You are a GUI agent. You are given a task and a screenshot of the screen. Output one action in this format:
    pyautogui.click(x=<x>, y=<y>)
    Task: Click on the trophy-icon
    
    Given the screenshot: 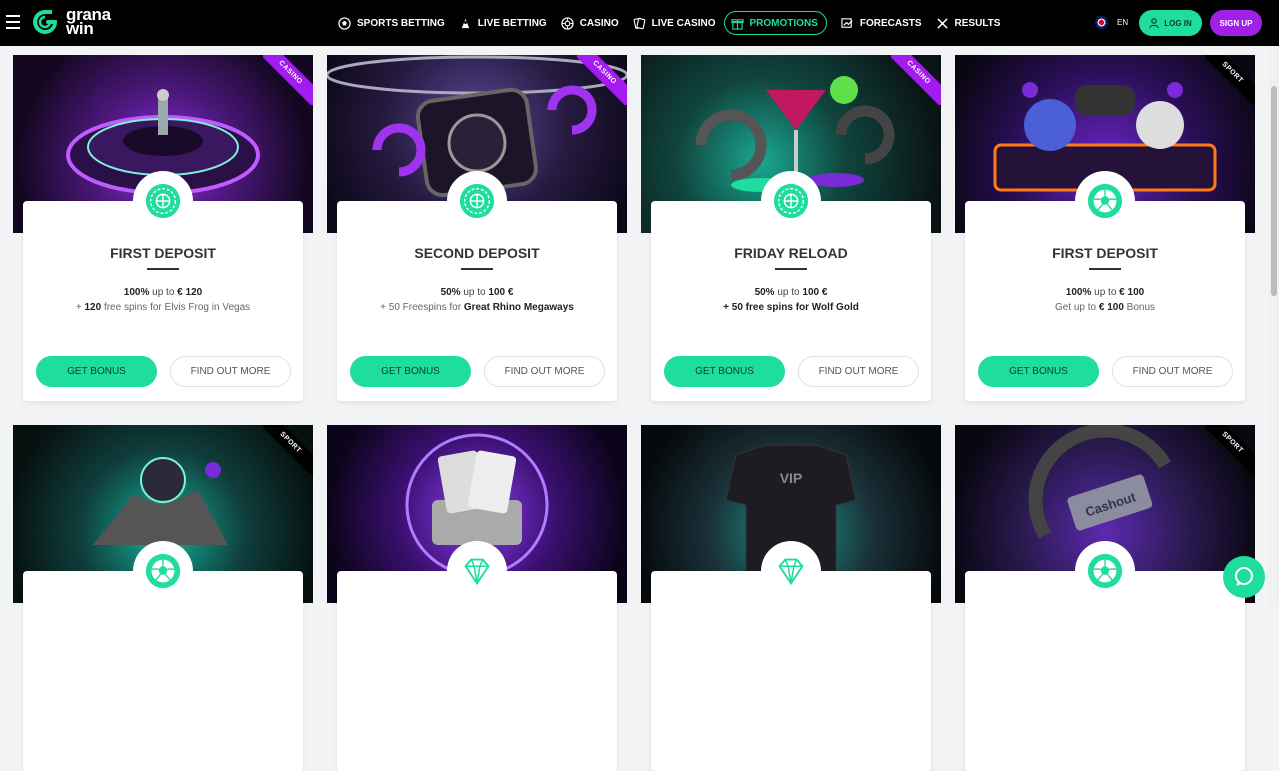 What is the action you would take?
    pyautogui.click(x=942, y=23)
    